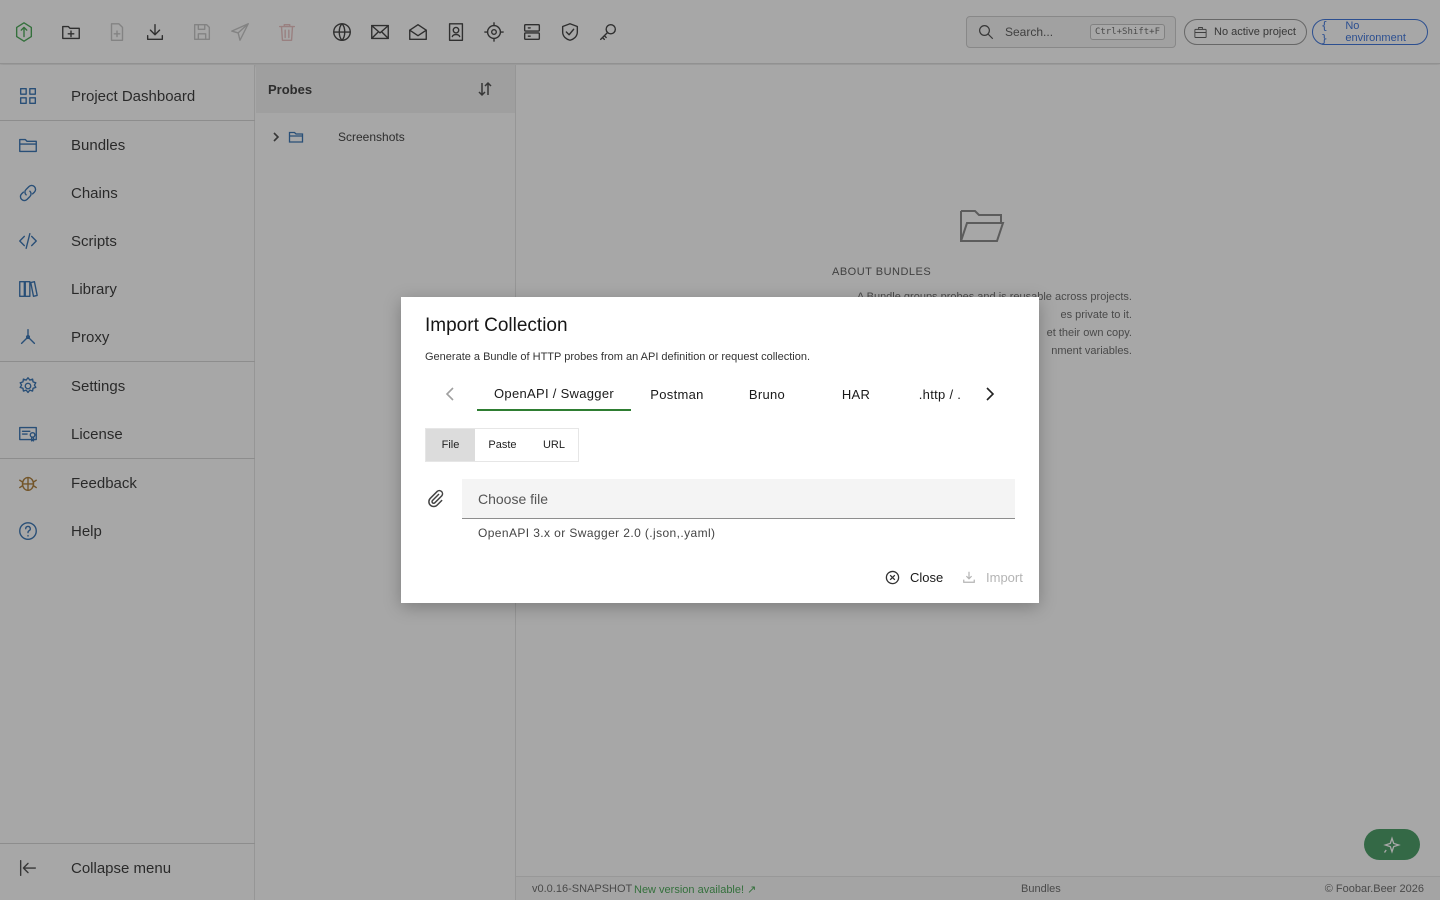  I want to click on import-button-label: Import, so click(1004, 577).